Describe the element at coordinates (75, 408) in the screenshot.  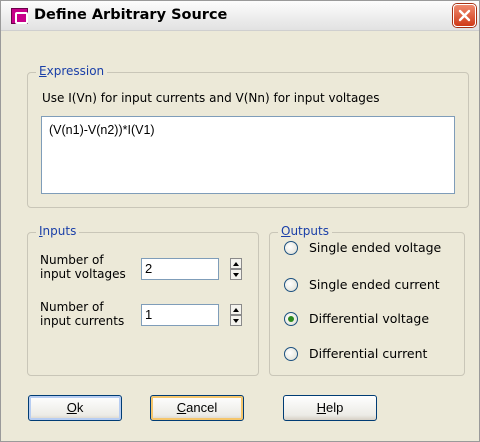
I see `ok-button: Ok` at that location.